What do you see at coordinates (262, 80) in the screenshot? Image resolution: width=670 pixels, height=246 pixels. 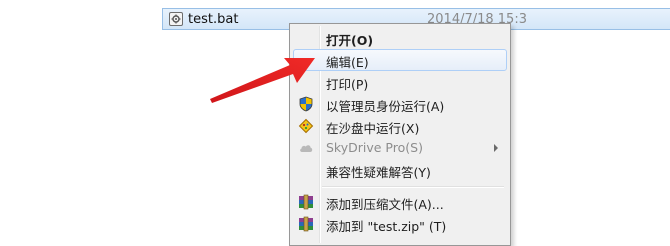 I see `annotation-arrow-icon` at bounding box center [262, 80].